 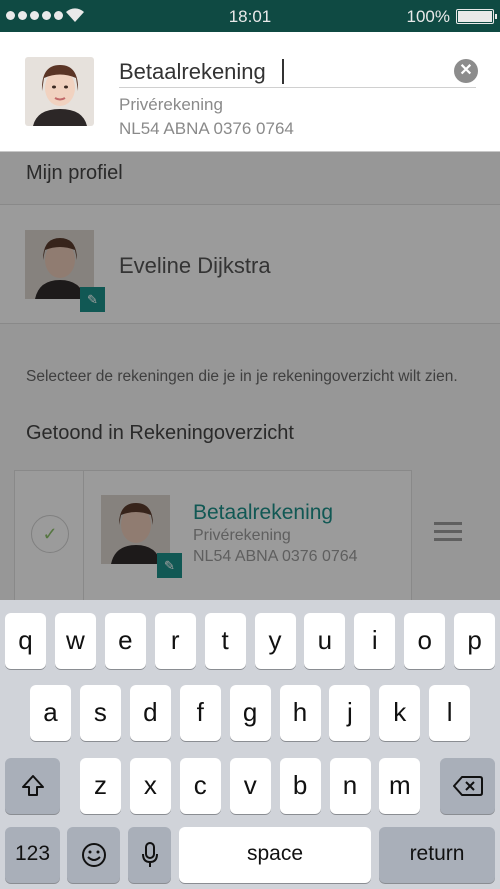 I want to click on backspace-icon, so click(x=467, y=786).